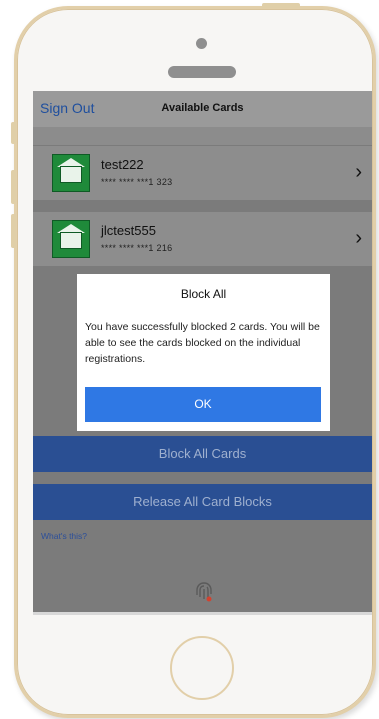  I want to click on phone-camera, so click(201, 43).